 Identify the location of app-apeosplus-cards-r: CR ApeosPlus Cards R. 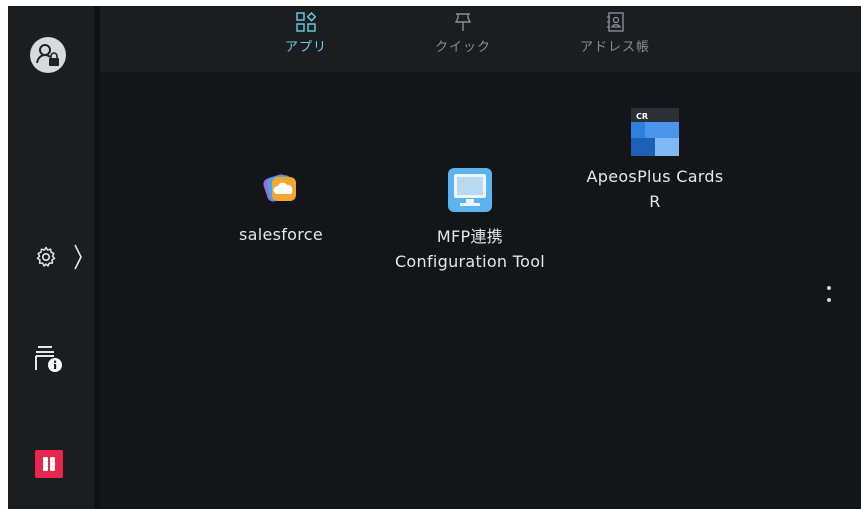
(655, 161).